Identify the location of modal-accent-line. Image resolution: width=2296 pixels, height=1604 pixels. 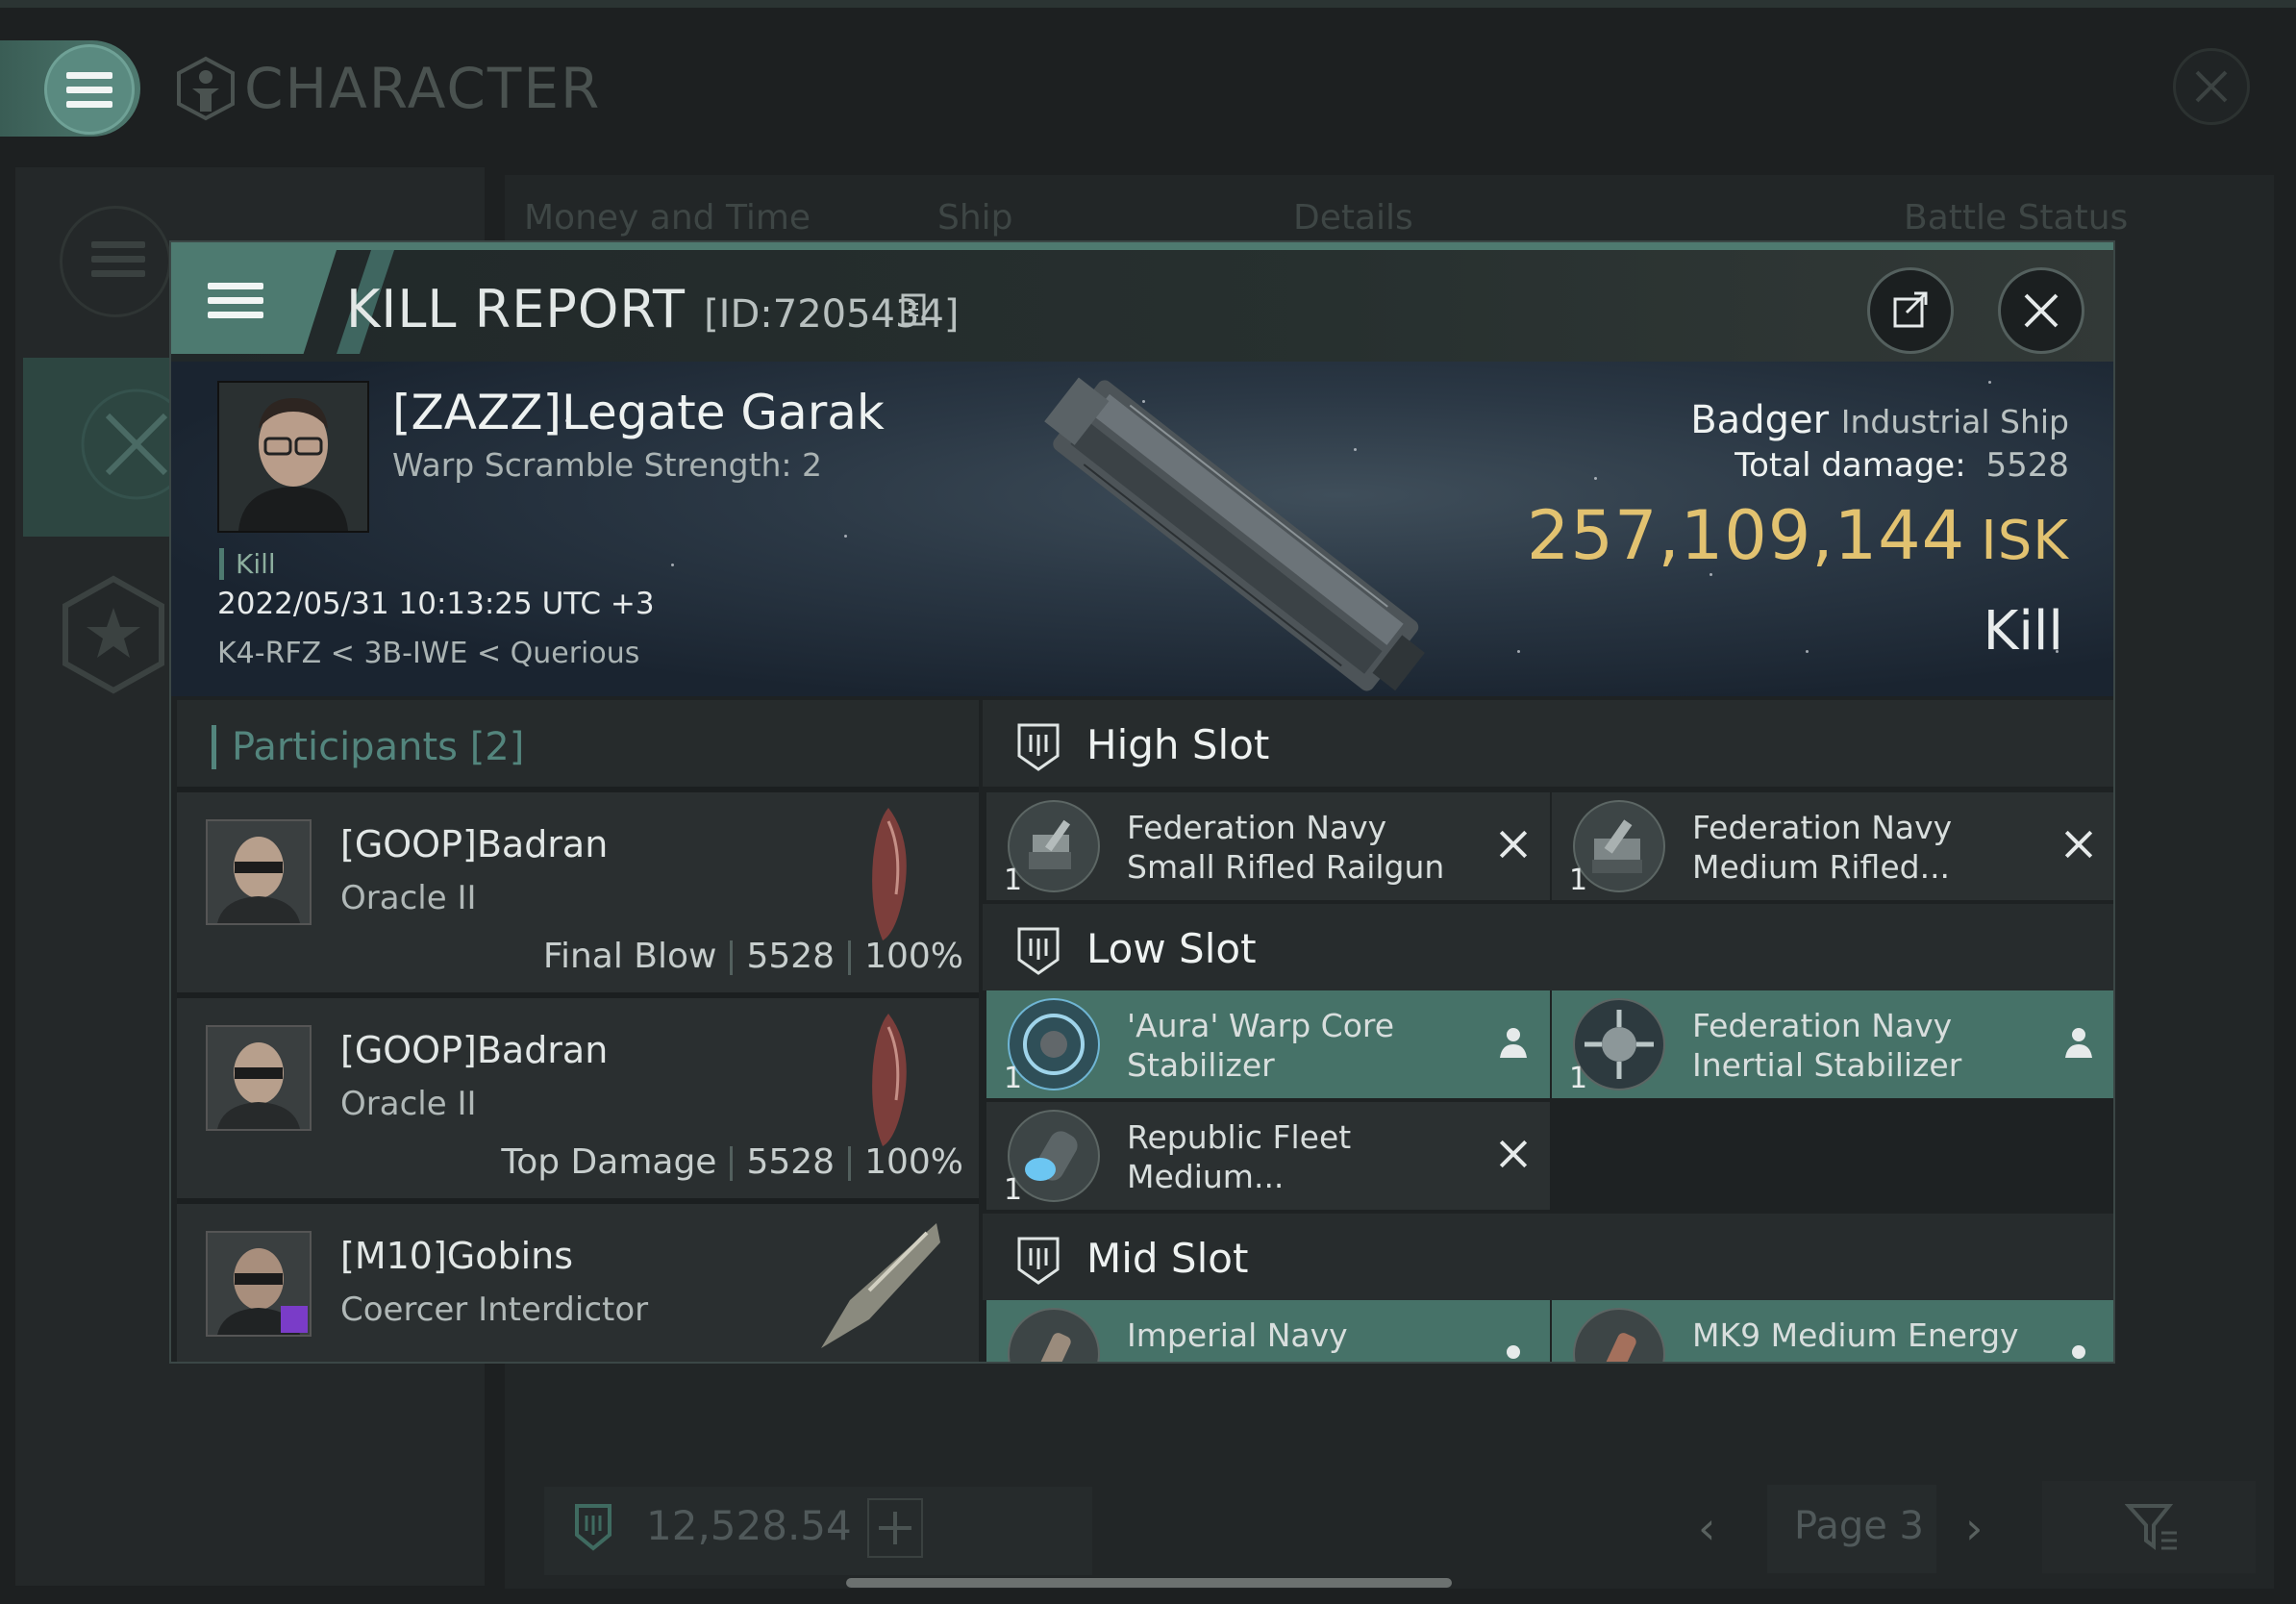
(1142, 246).